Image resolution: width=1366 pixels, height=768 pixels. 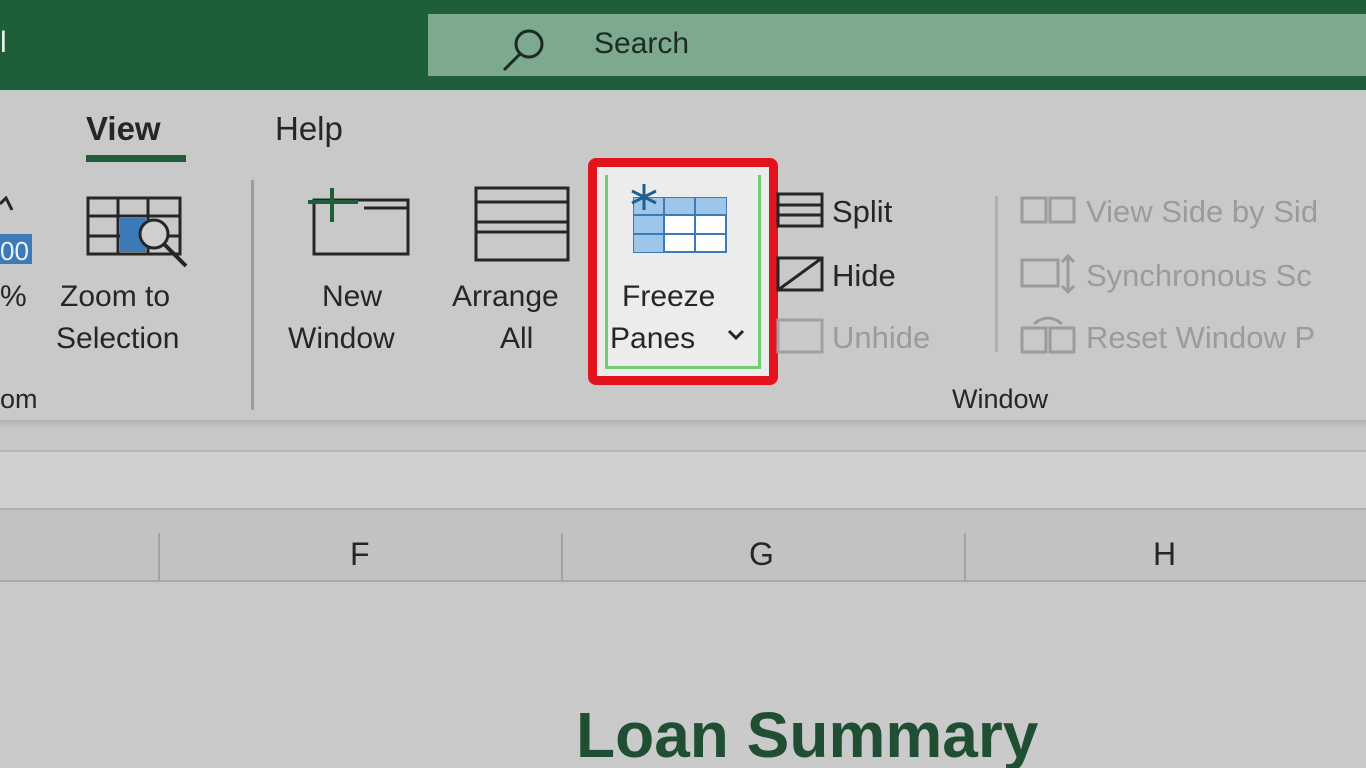 What do you see at coordinates (1201, 337) in the screenshot?
I see `reset-window-position-label: Reset Window P` at bounding box center [1201, 337].